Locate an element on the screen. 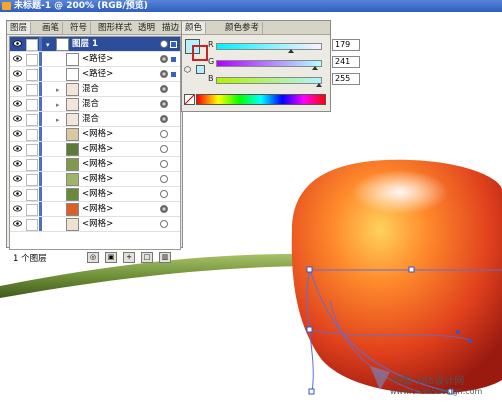 This screenshot has height=406, width=502. red-value: 179 is located at coordinates (346, 45).